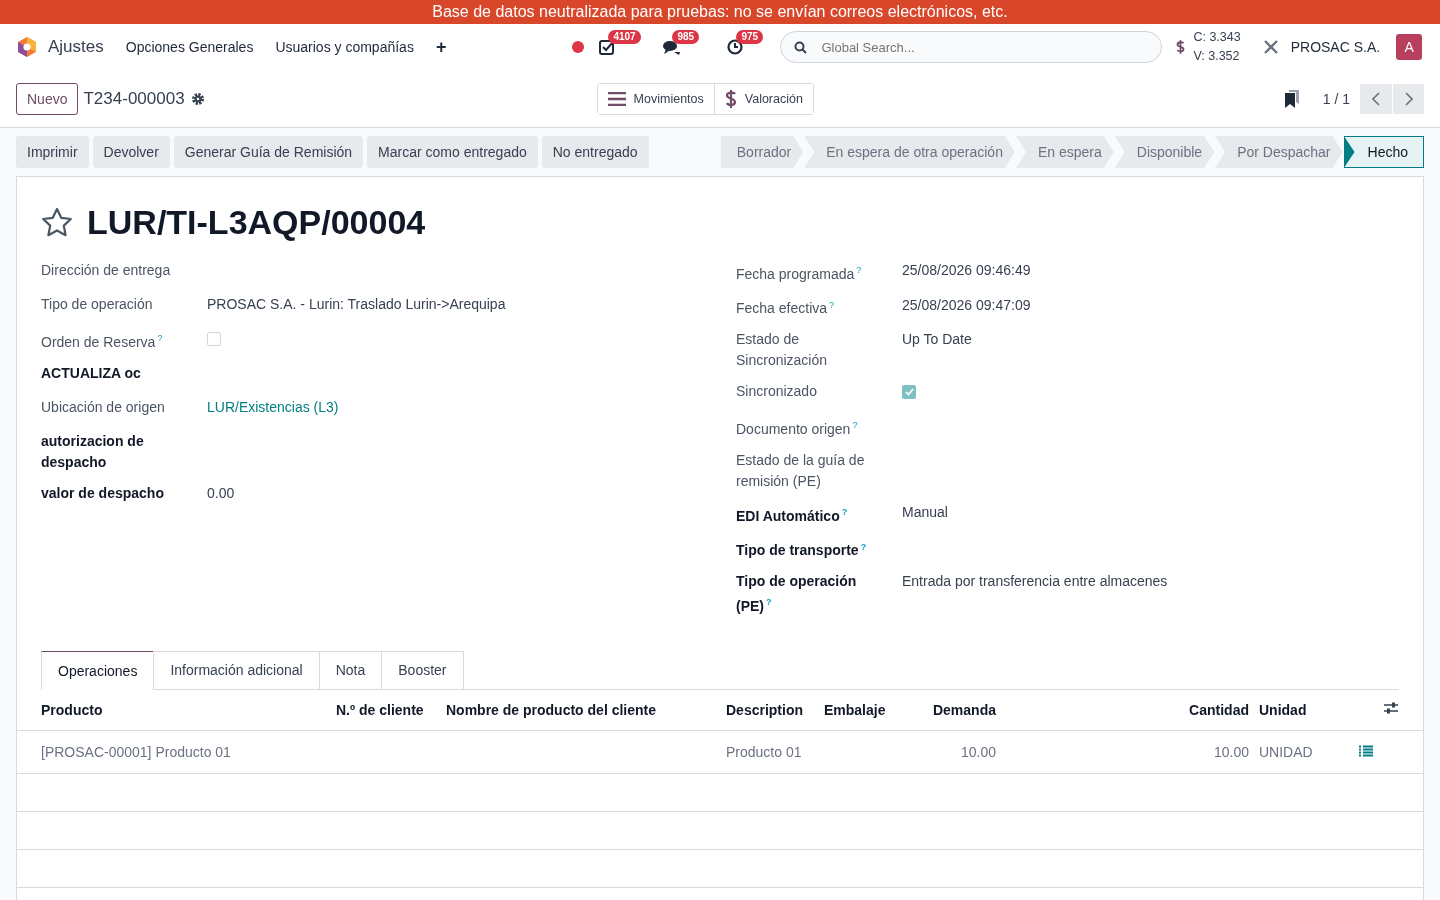 The image size is (1440, 900). Describe the element at coordinates (925, 511) in the screenshot. I see `field-value: Manual` at that location.